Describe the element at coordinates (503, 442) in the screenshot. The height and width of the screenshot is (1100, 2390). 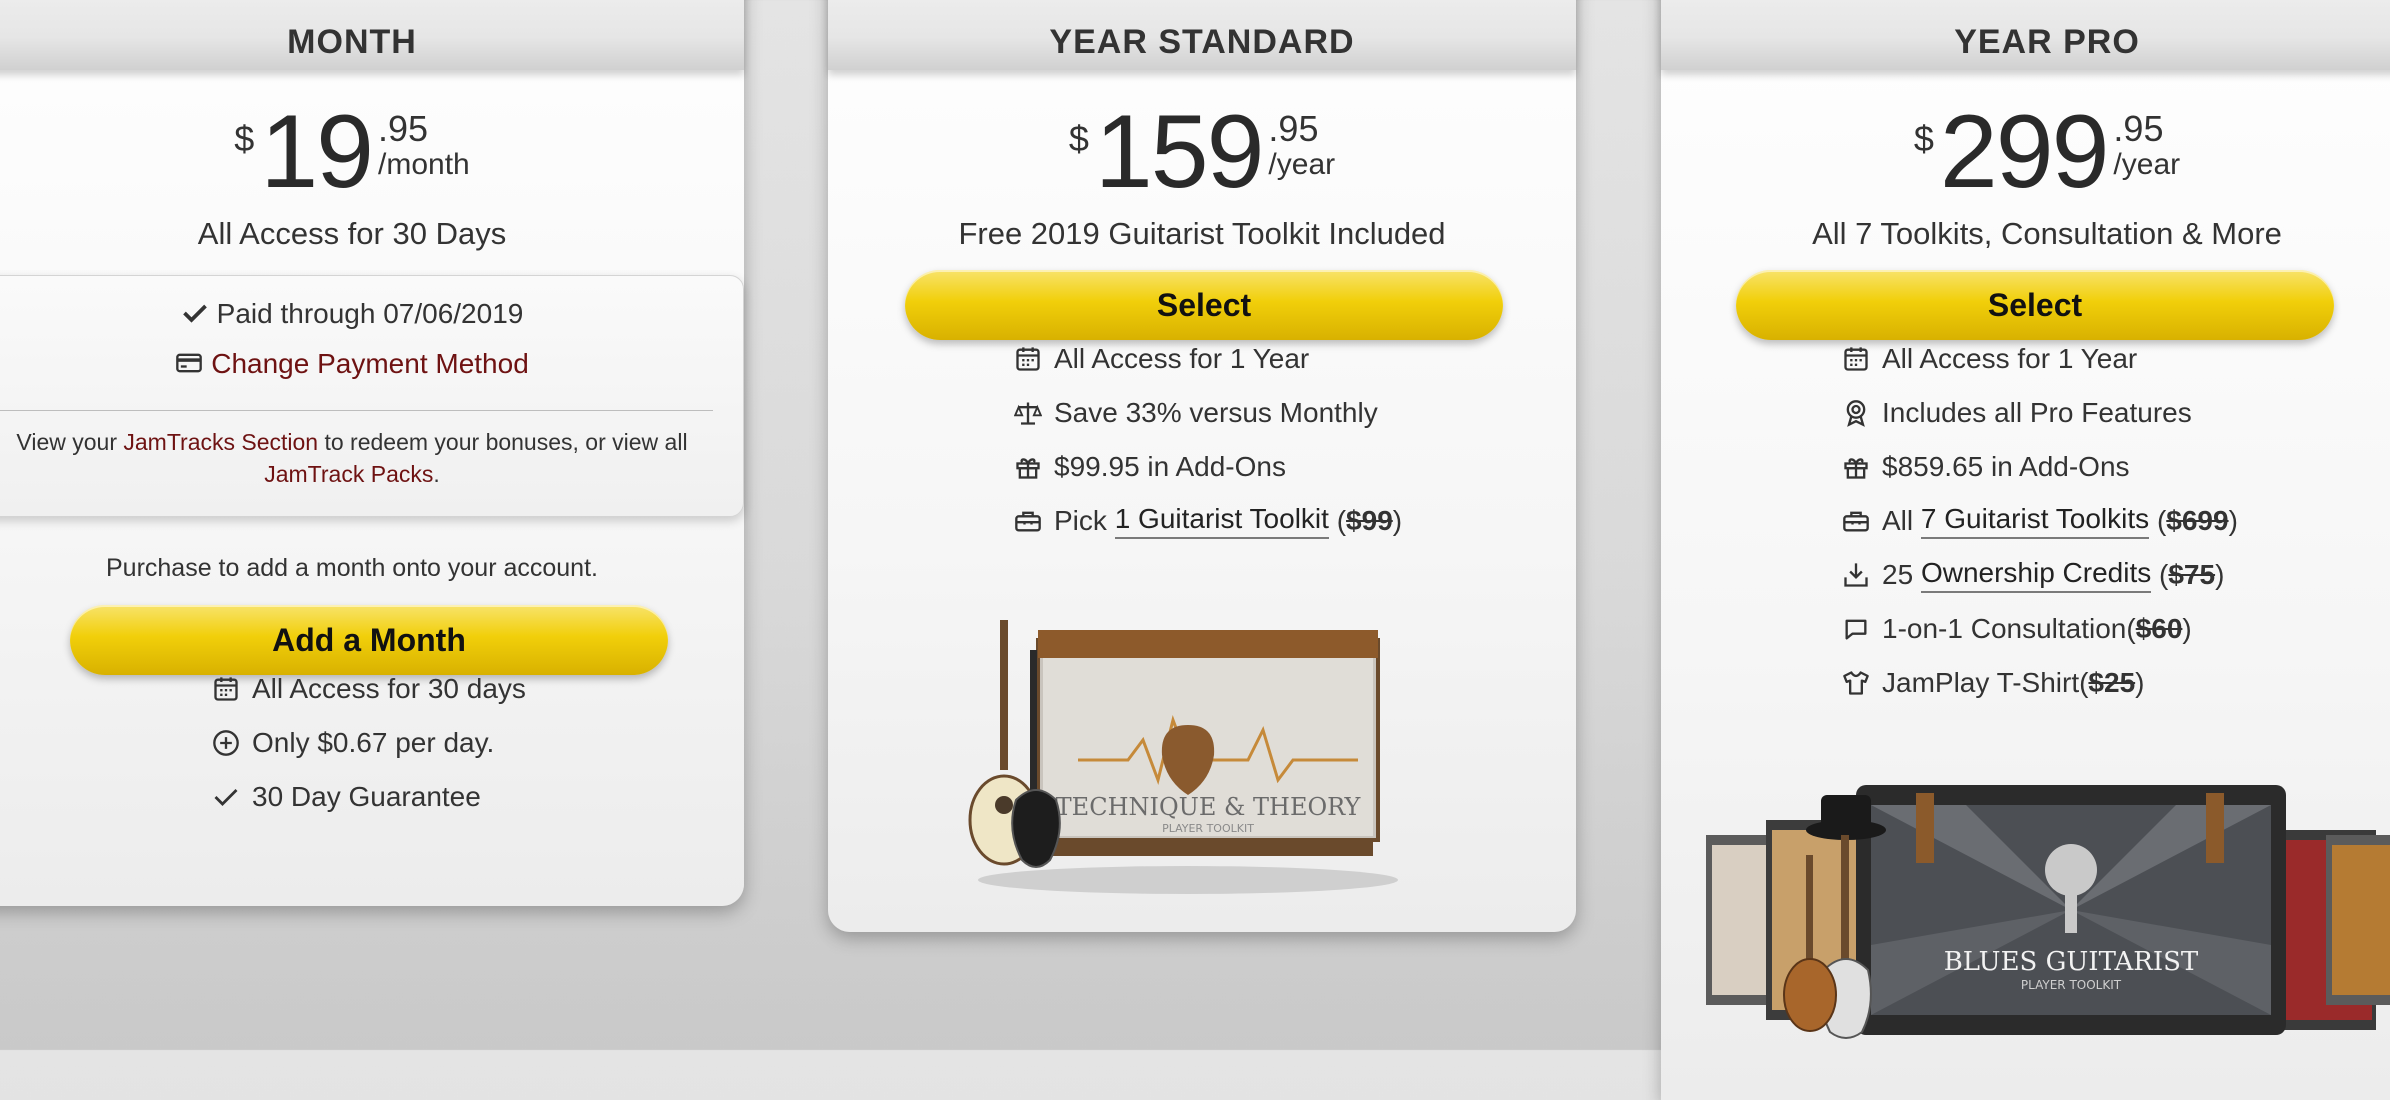
I see `bonus-note-text: to redeem your bonuses, or view all` at that location.